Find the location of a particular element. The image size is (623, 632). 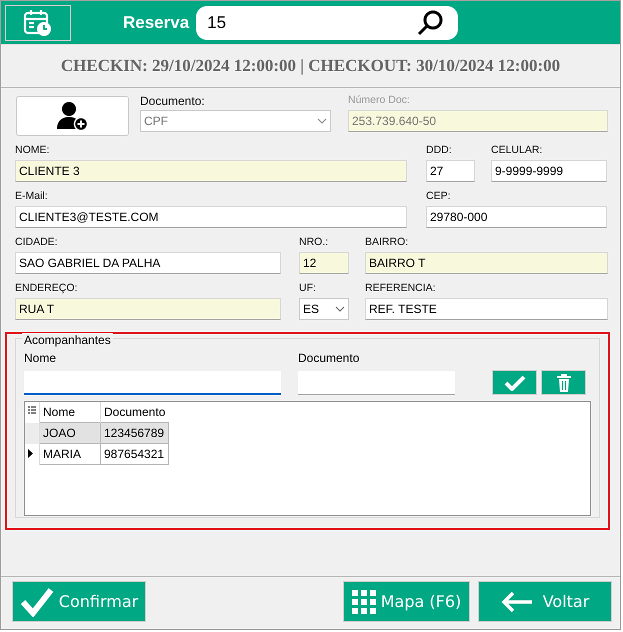

field-label: REFERENCIA: is located at coordinates (401, 289).